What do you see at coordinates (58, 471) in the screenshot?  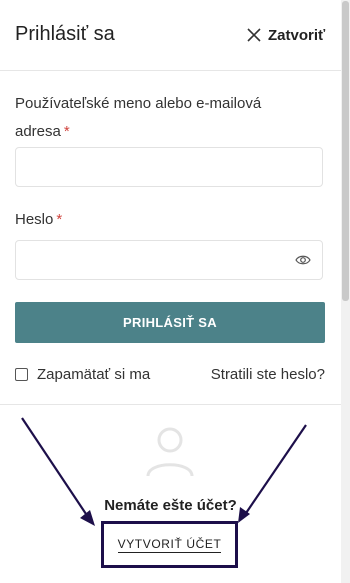 I see `left-arrow` at bounding box center [58, 471].